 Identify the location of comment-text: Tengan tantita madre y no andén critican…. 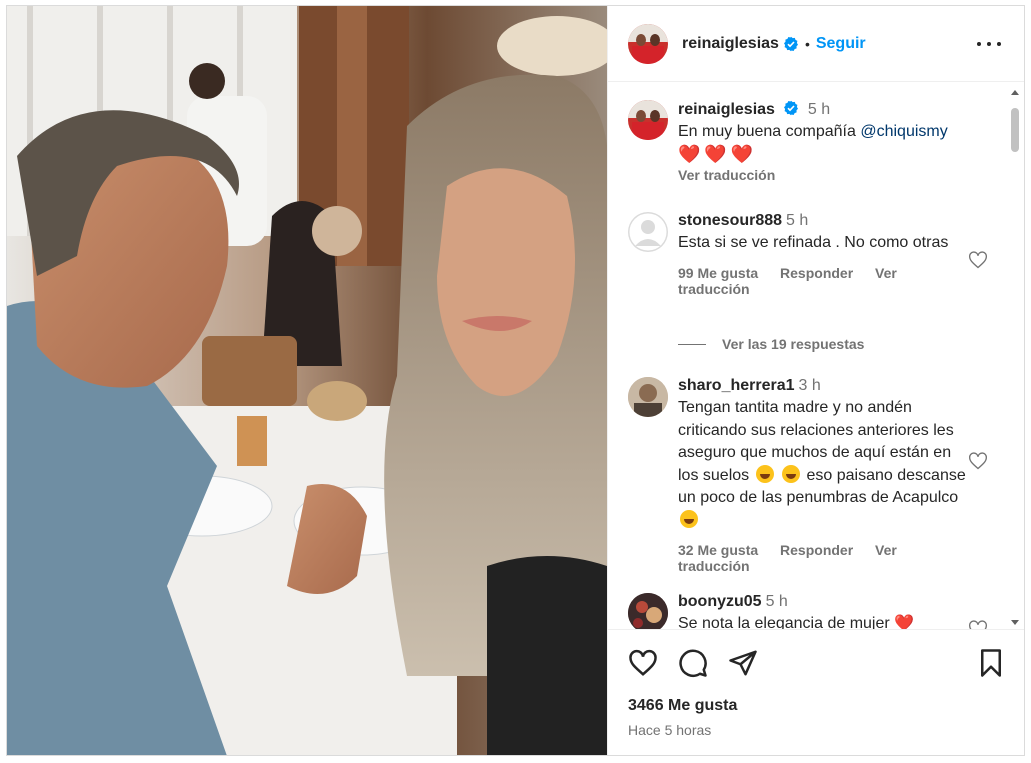
(823, 464).